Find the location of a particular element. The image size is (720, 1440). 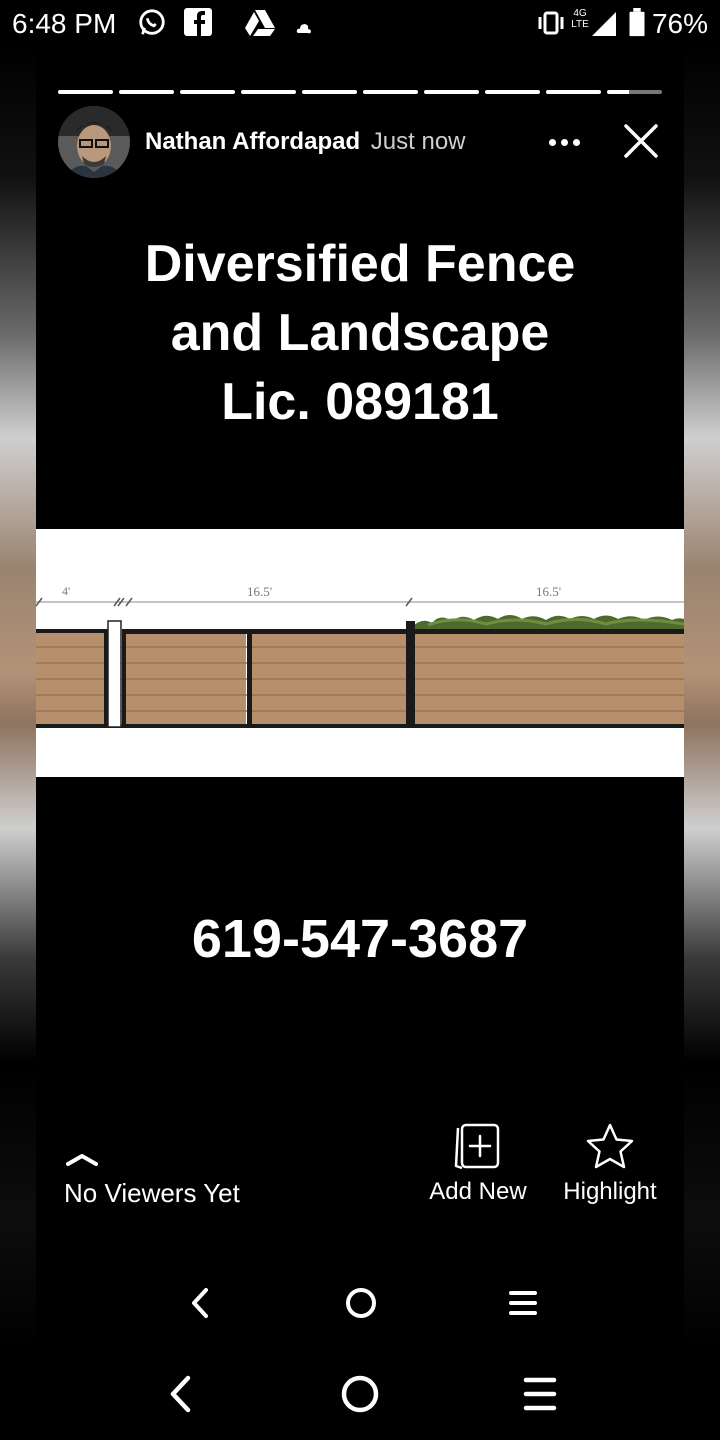

star-icon is located at coordinates (610, 1146).